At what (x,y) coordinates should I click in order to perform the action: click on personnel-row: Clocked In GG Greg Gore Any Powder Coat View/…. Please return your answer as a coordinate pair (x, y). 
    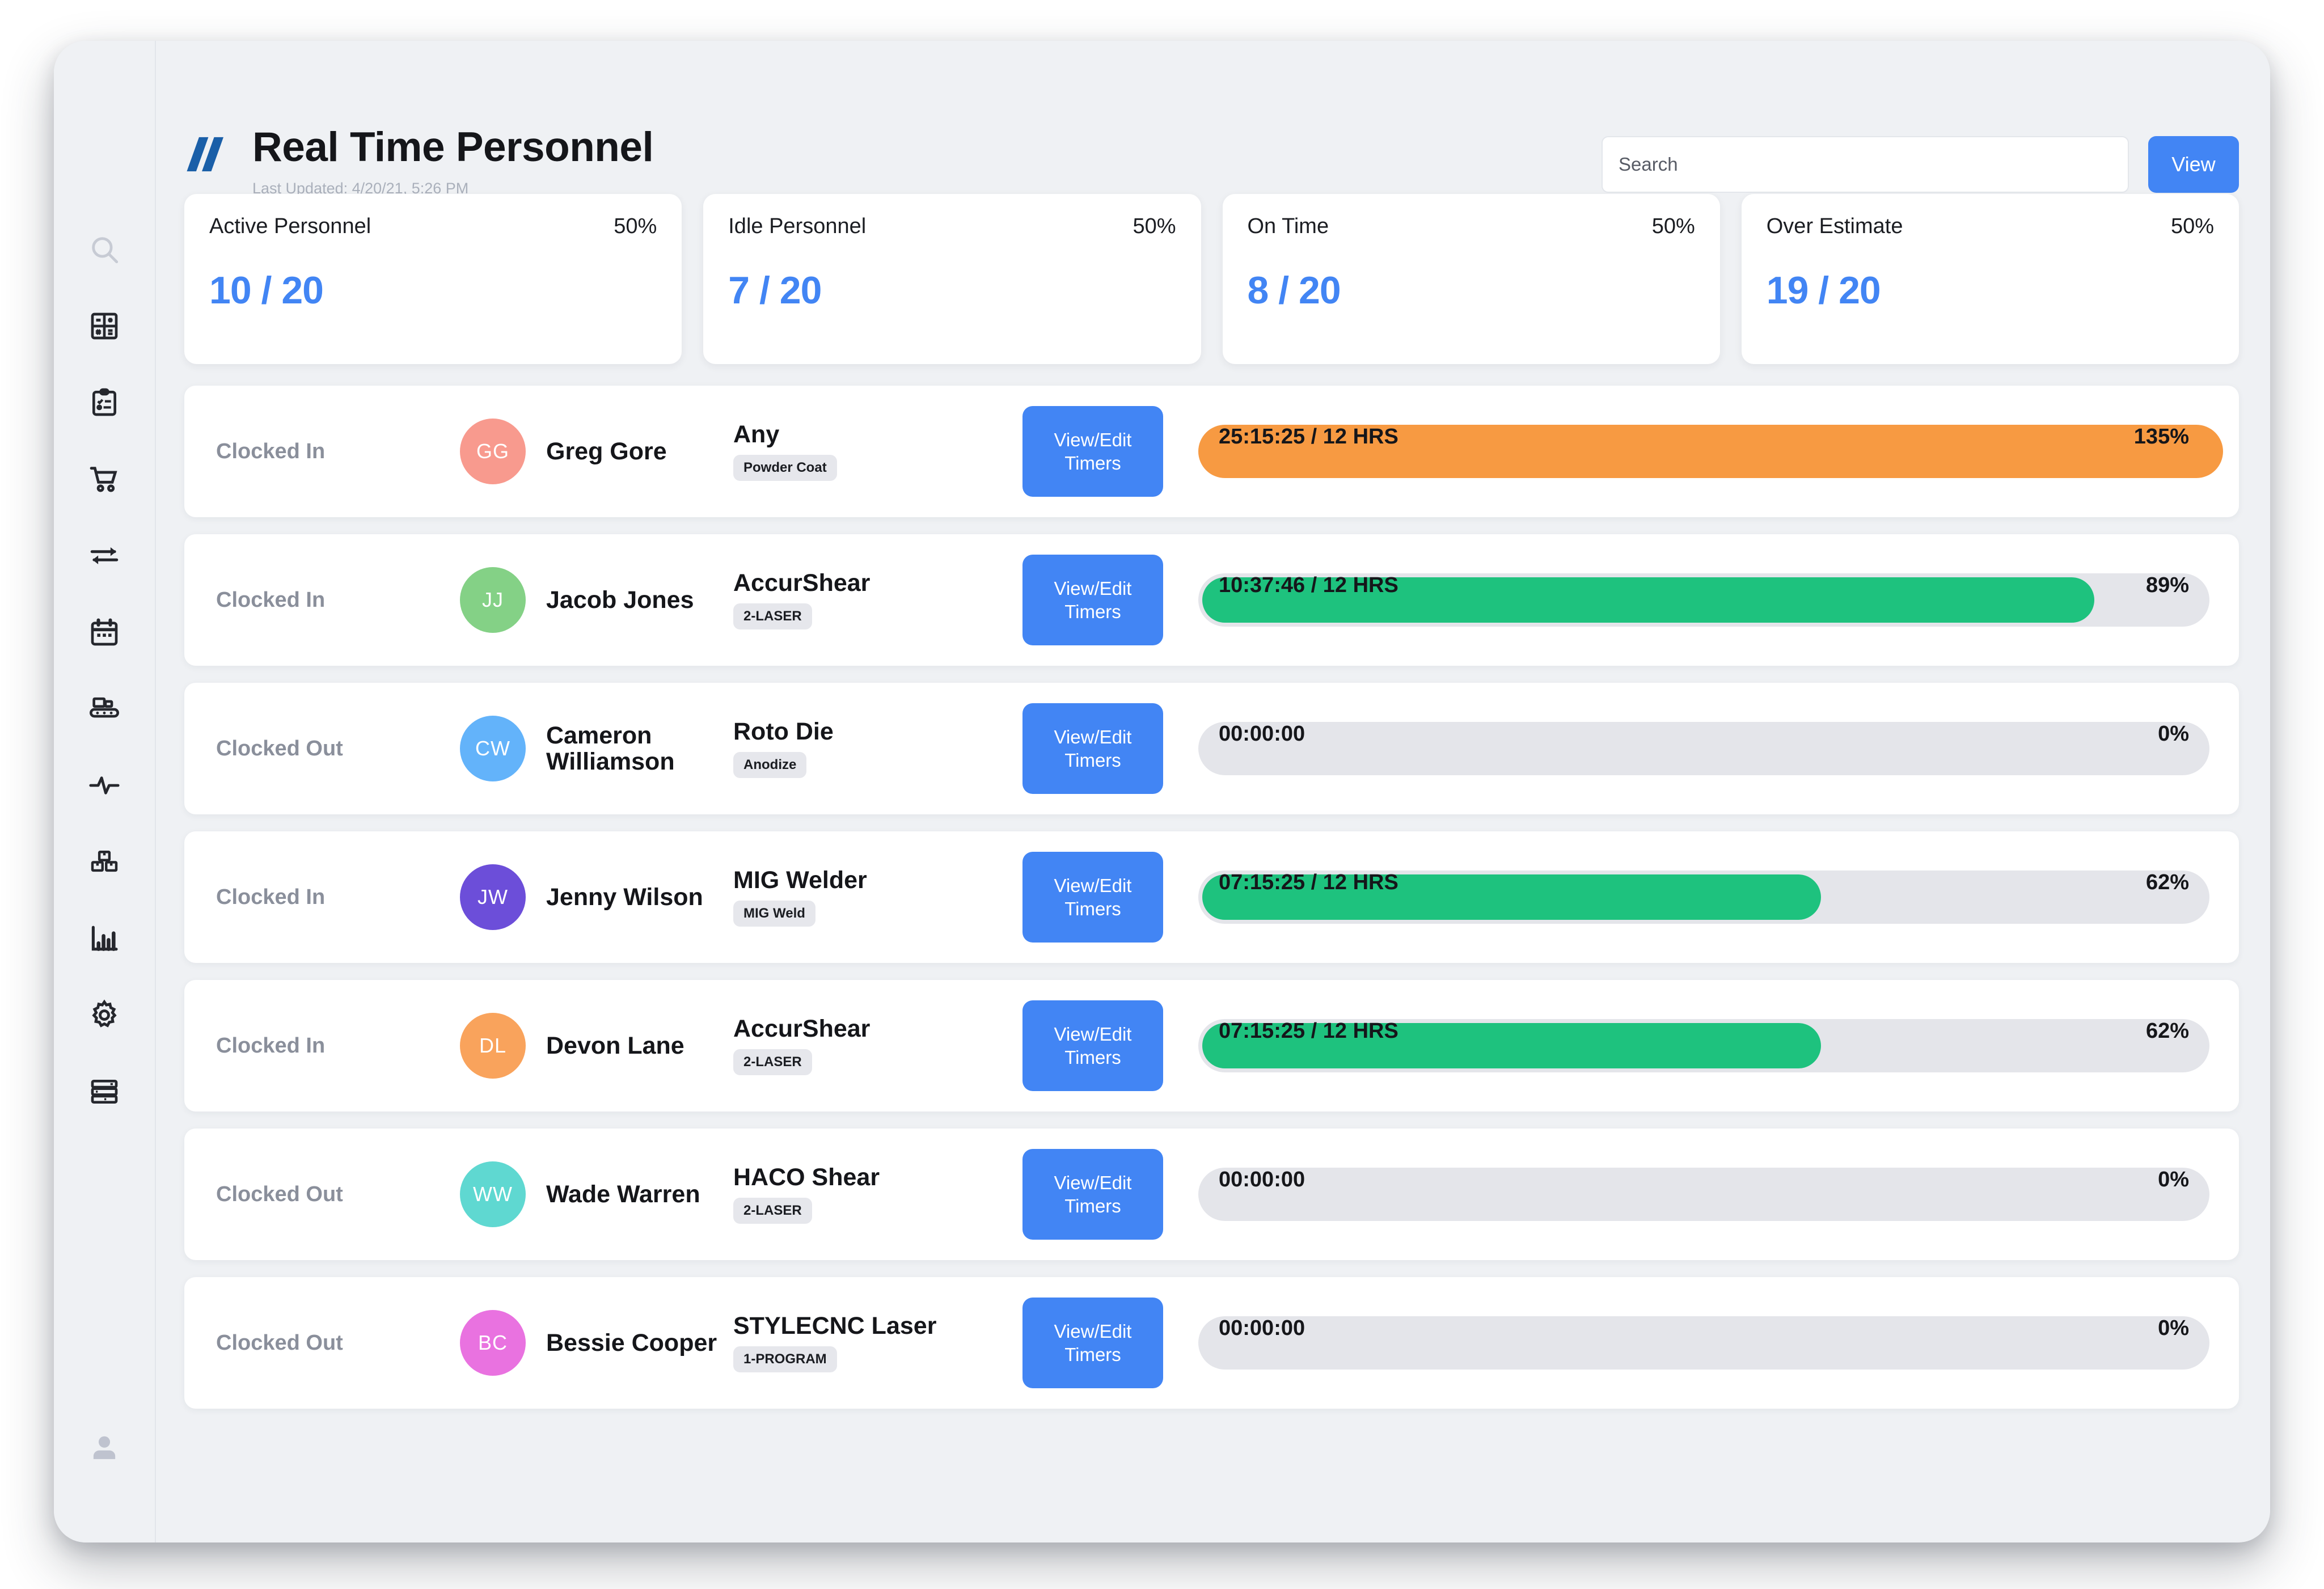
    Looking at the image, I should click on (1211, 451).